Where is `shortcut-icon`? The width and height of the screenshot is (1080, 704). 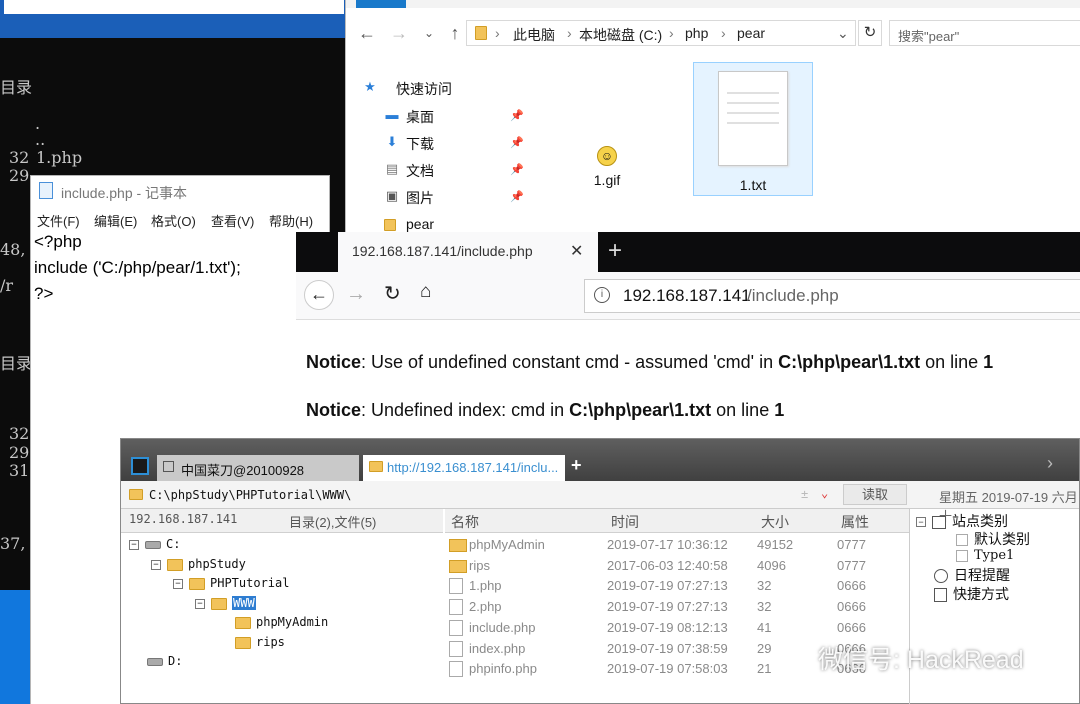
shortcut-icon is located at coordinates (940, 595).